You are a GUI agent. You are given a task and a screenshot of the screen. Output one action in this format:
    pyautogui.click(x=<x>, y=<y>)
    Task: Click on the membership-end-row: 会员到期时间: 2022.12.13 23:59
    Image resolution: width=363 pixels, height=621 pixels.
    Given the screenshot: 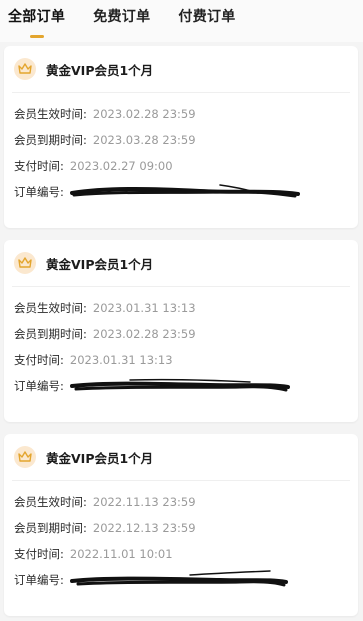 What is the action you would take?
    pyautogui.click(x=181, y=528)
    